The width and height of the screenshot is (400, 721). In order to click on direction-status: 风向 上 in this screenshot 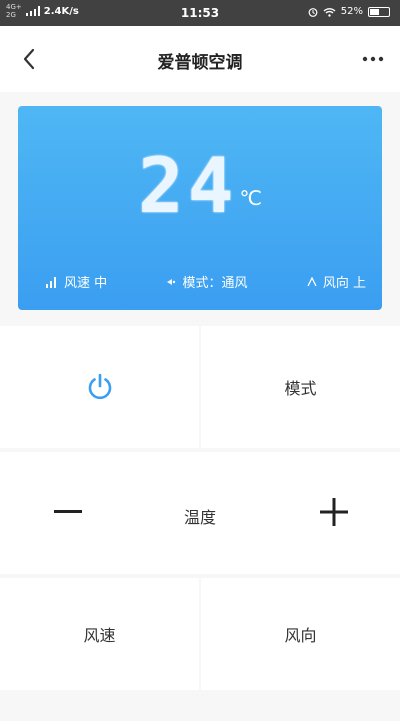, I will do `click(336, 281)`.